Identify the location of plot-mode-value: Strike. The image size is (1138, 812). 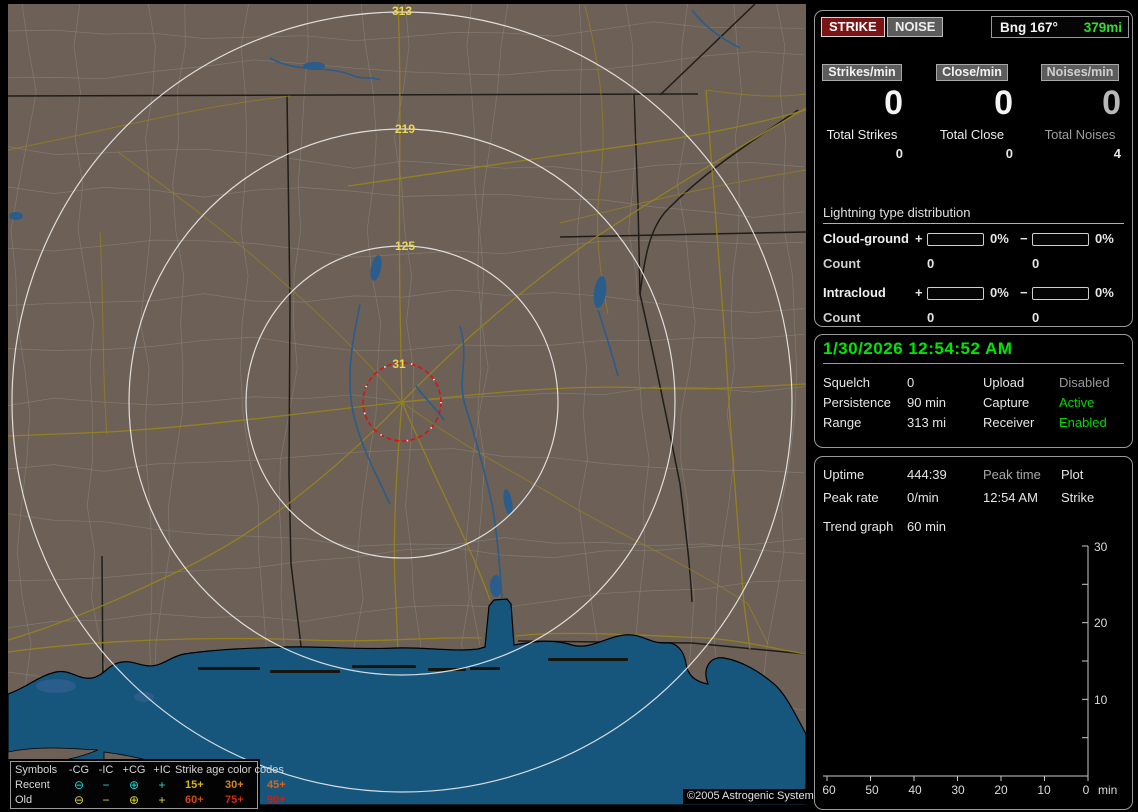
(1078, 497).